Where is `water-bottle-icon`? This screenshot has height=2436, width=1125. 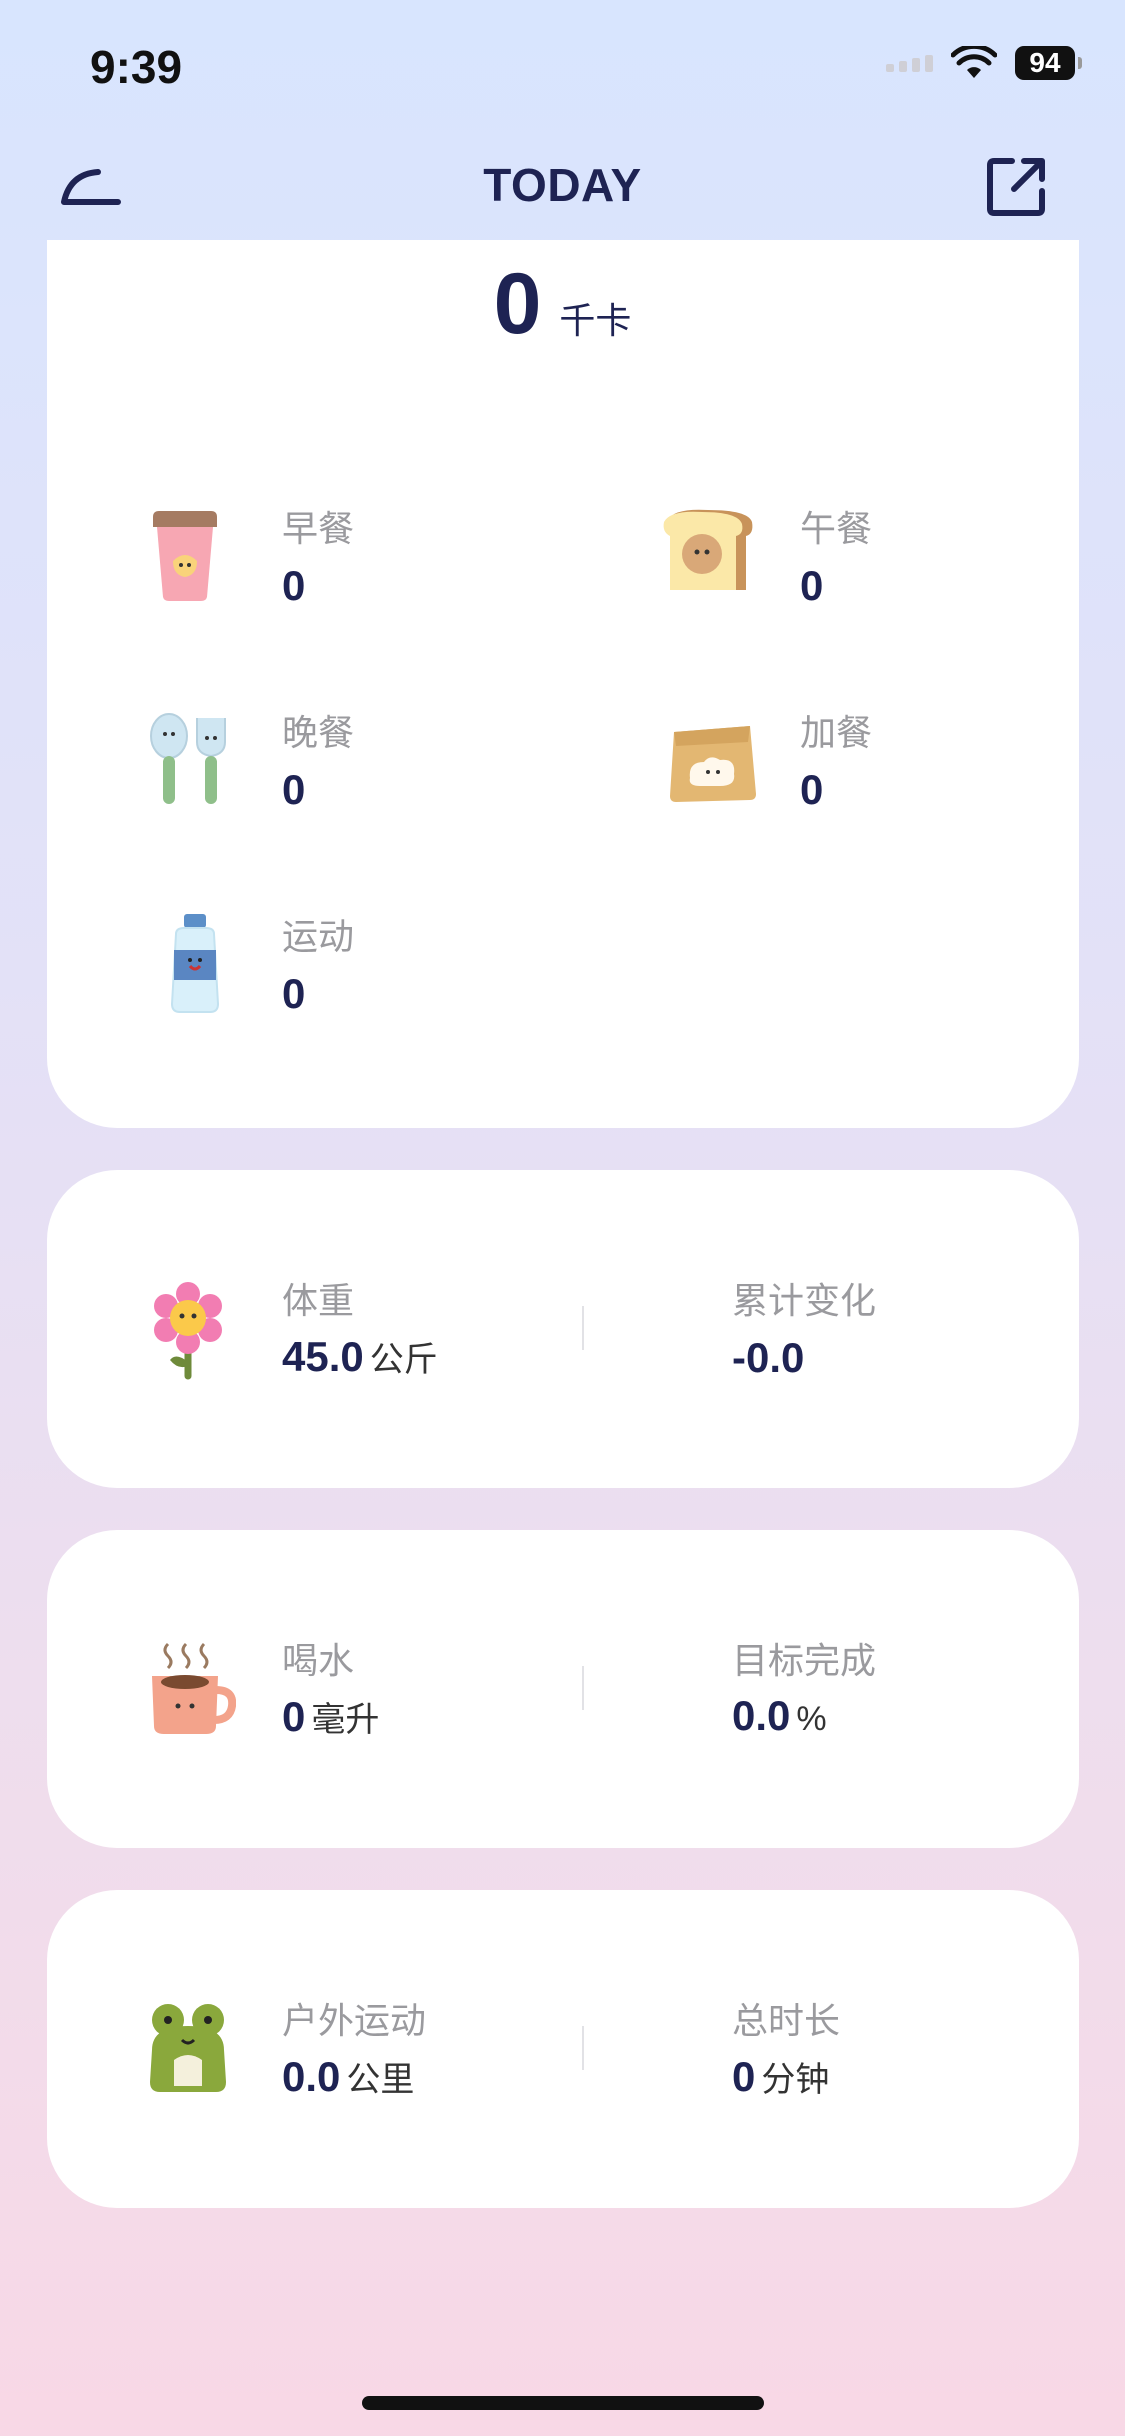 water-bottle-icon is located at coordinates (195, 963).